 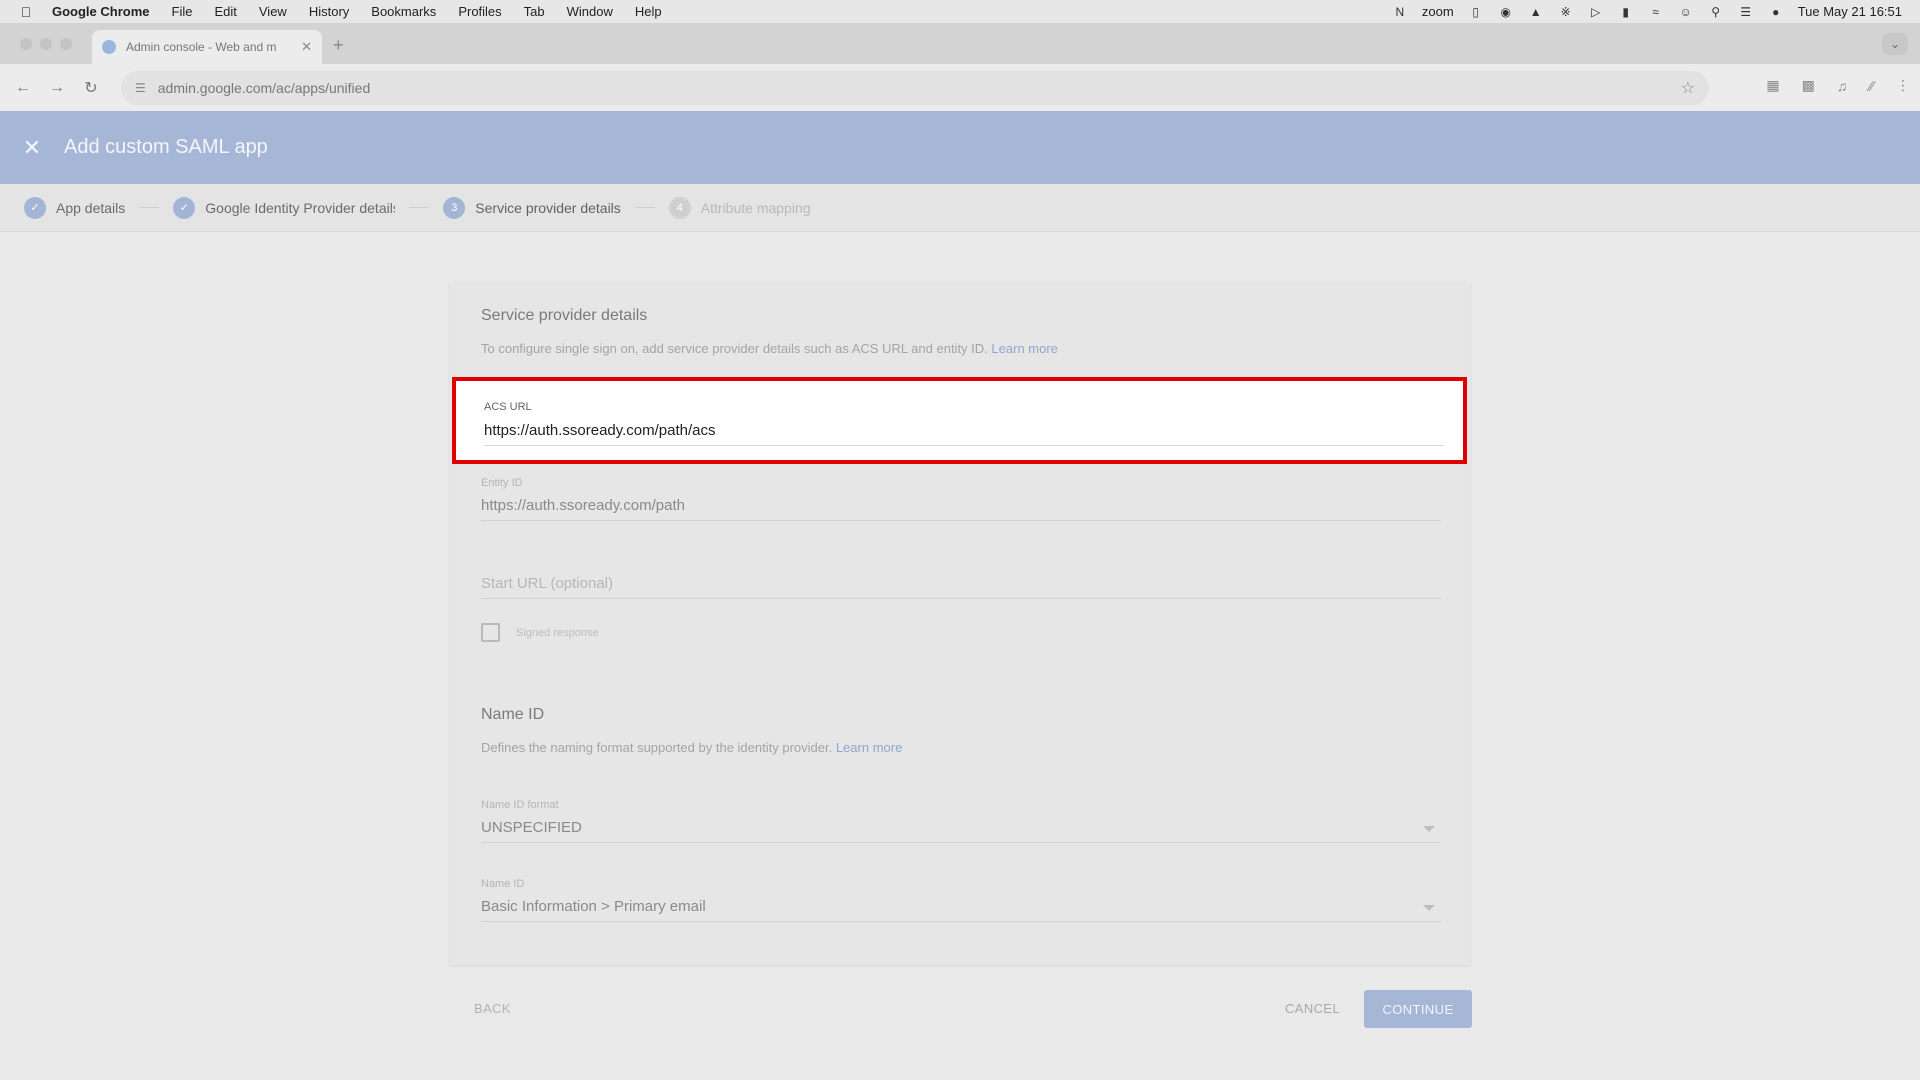 I want to click on tab-title: Admin console - Web and m, so click(x=201, y=47).